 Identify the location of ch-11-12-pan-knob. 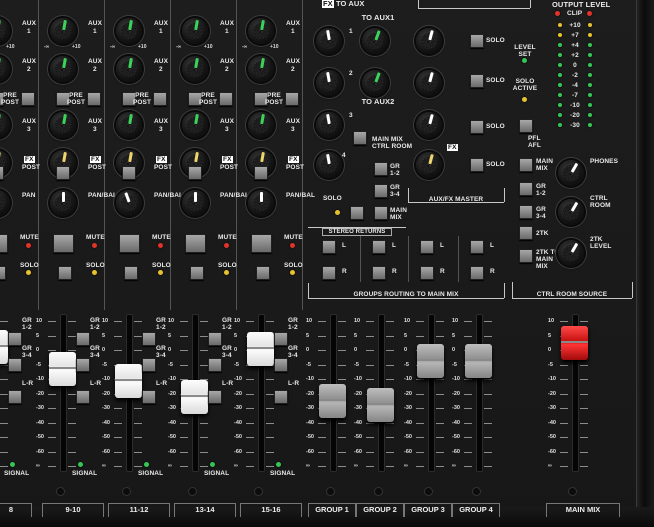
(129, 203).